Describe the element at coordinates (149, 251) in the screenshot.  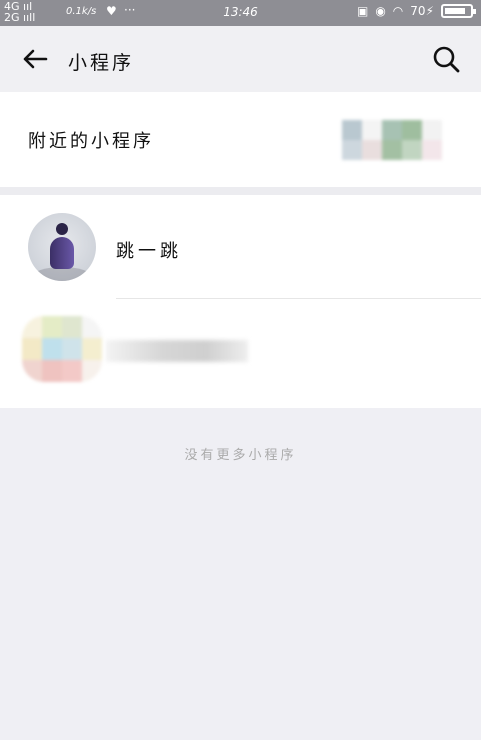
I see `list-item-label: 跳一跳` at that location.